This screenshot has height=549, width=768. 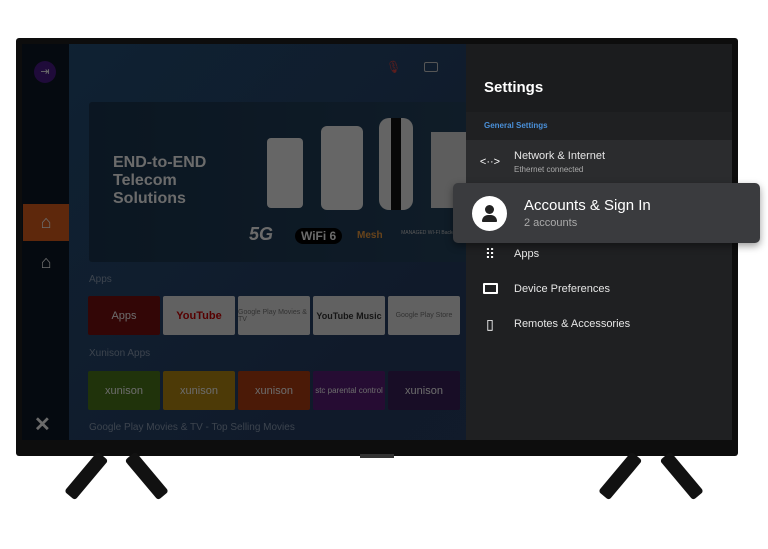 What do you see at coordinates (42, 425) in the screenshot?
I see `xunison-logo-icon: ✕` at bounding box center [42, 425].